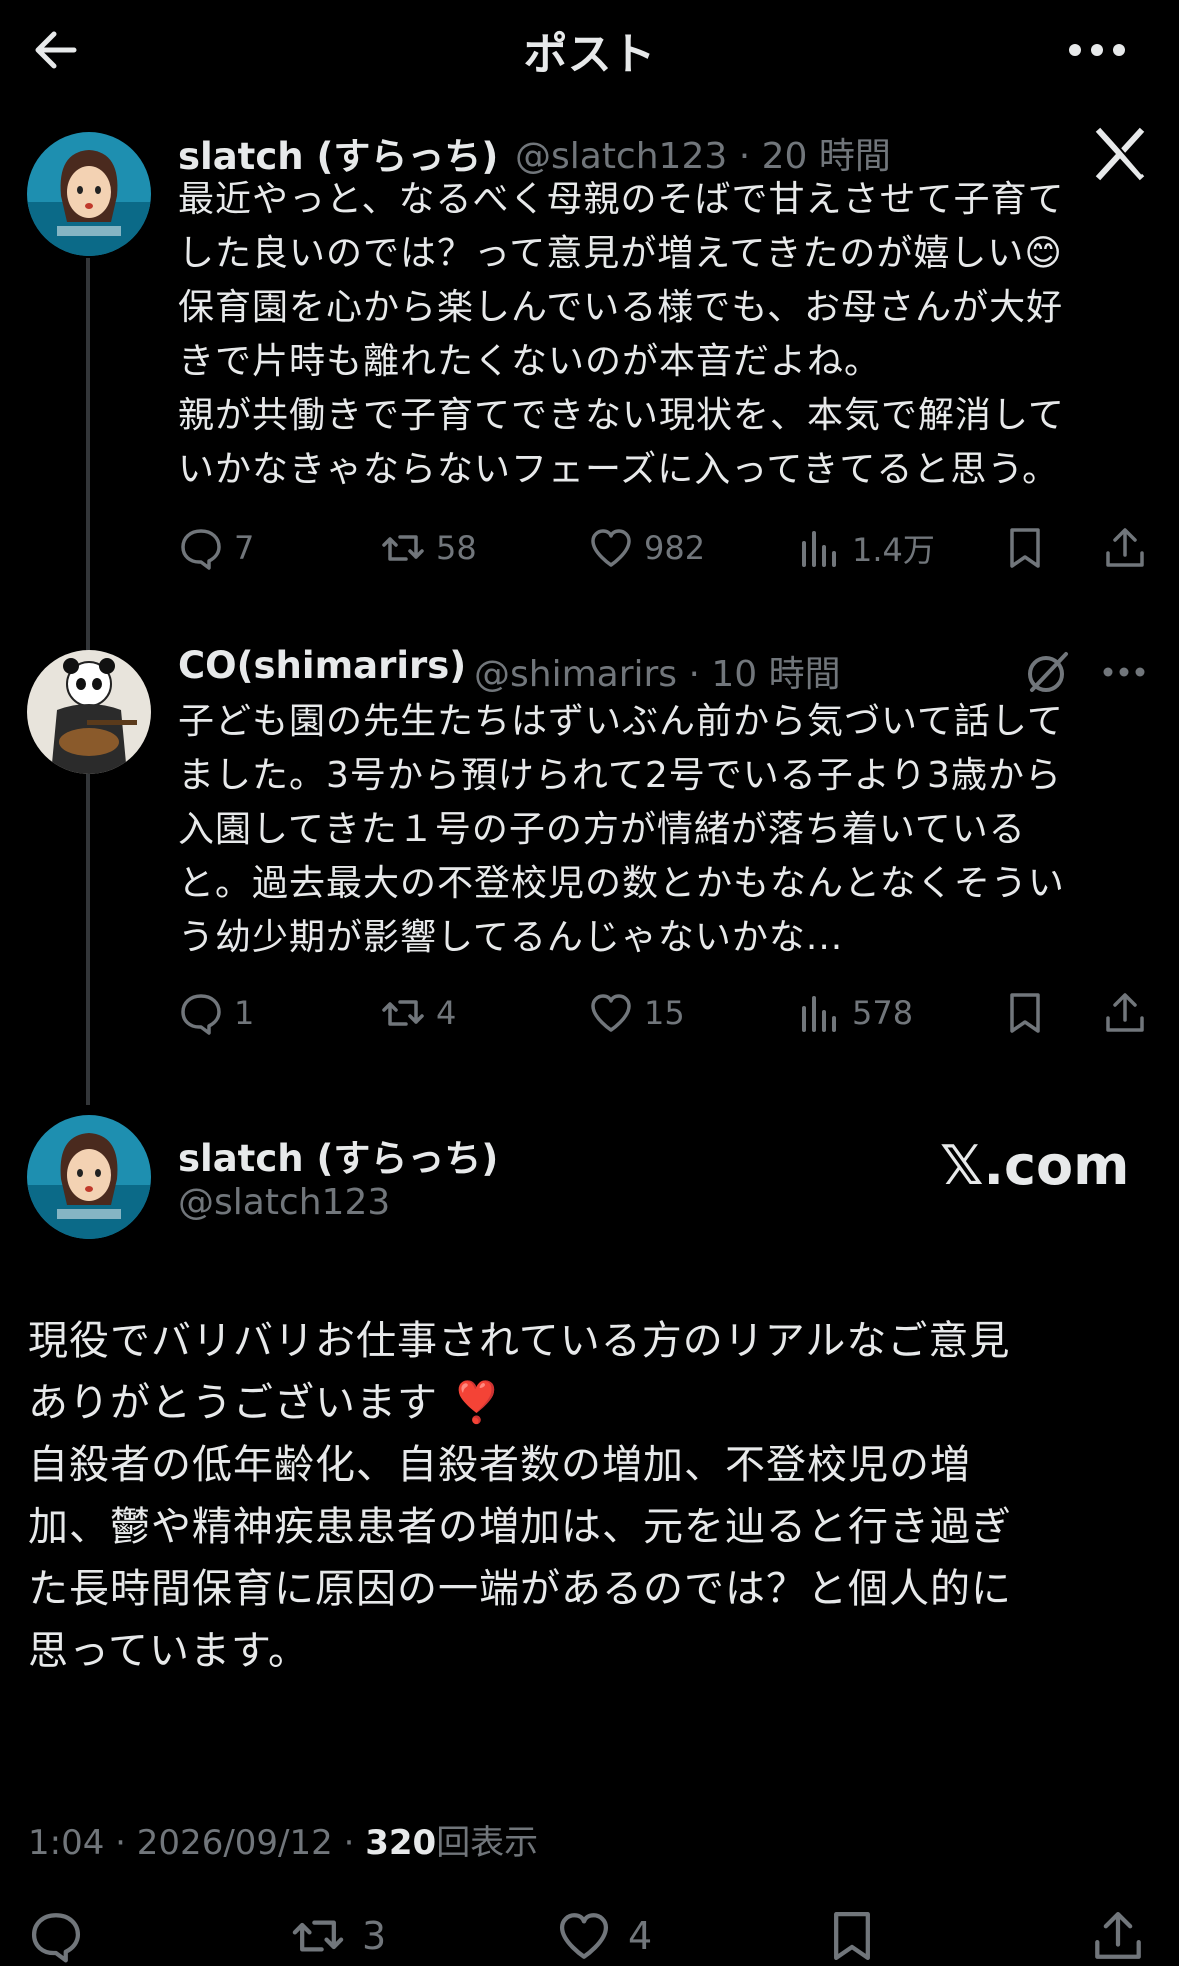 The width and height of the screenshot is (1179, 1966). I want to click on reply-button: 1, so click(216, 1013).